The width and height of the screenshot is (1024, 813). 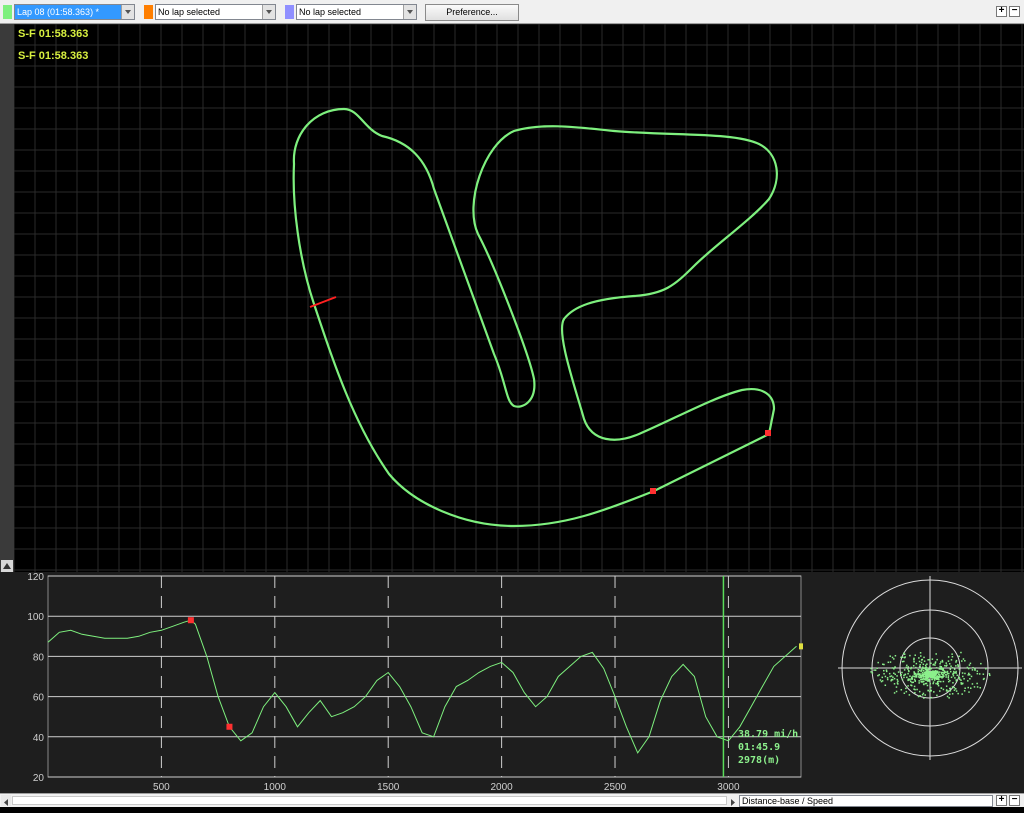 I want to click on lap3-select: No lap selected, so click(x=356, y=12).